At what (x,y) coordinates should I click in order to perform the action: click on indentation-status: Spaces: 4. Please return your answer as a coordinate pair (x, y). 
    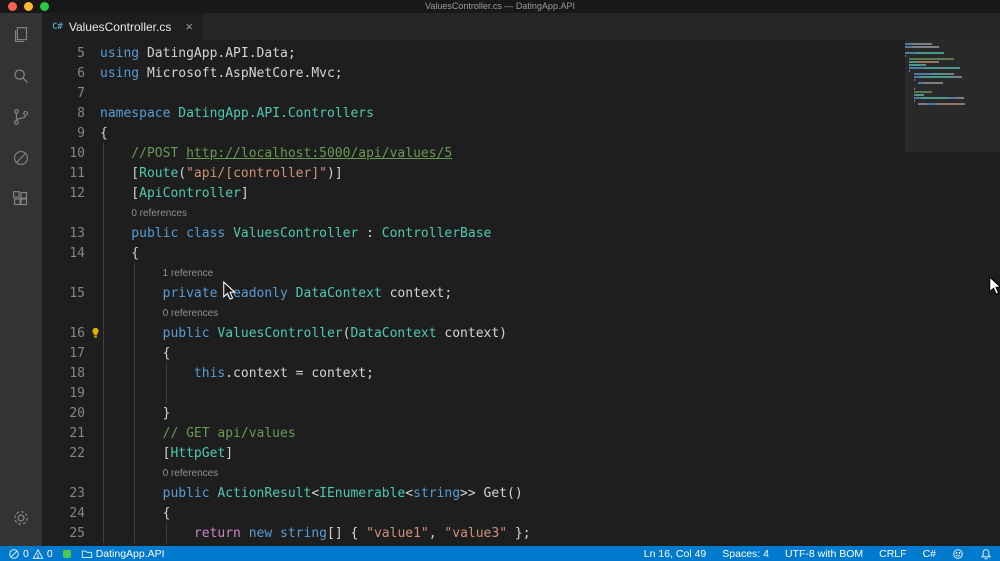
    Looking at the image, I should click on (745, 554).